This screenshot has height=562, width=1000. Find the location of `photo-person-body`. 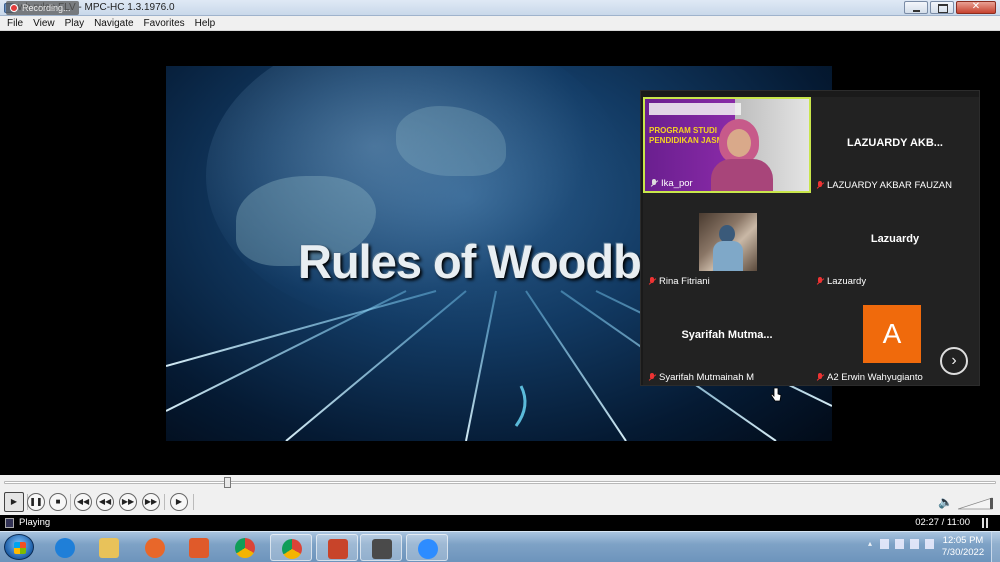

photo-person-body is located at coordinates (728, 256).